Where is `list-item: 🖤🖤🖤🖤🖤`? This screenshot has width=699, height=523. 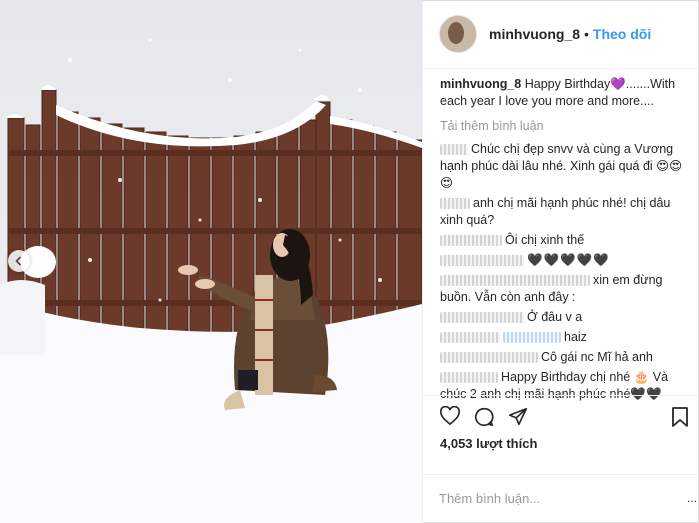 list-item: 🖤🖤🖤🖤🖤 is located at coordinates (566, 260).